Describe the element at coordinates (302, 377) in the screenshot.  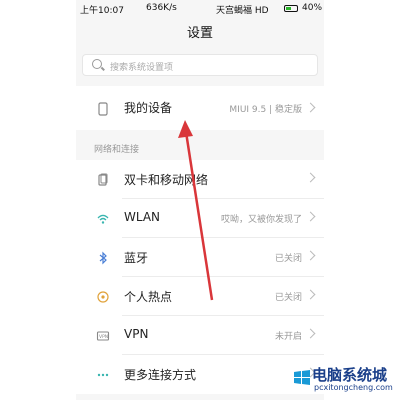
I see `watermark-logo-icon` at that location.